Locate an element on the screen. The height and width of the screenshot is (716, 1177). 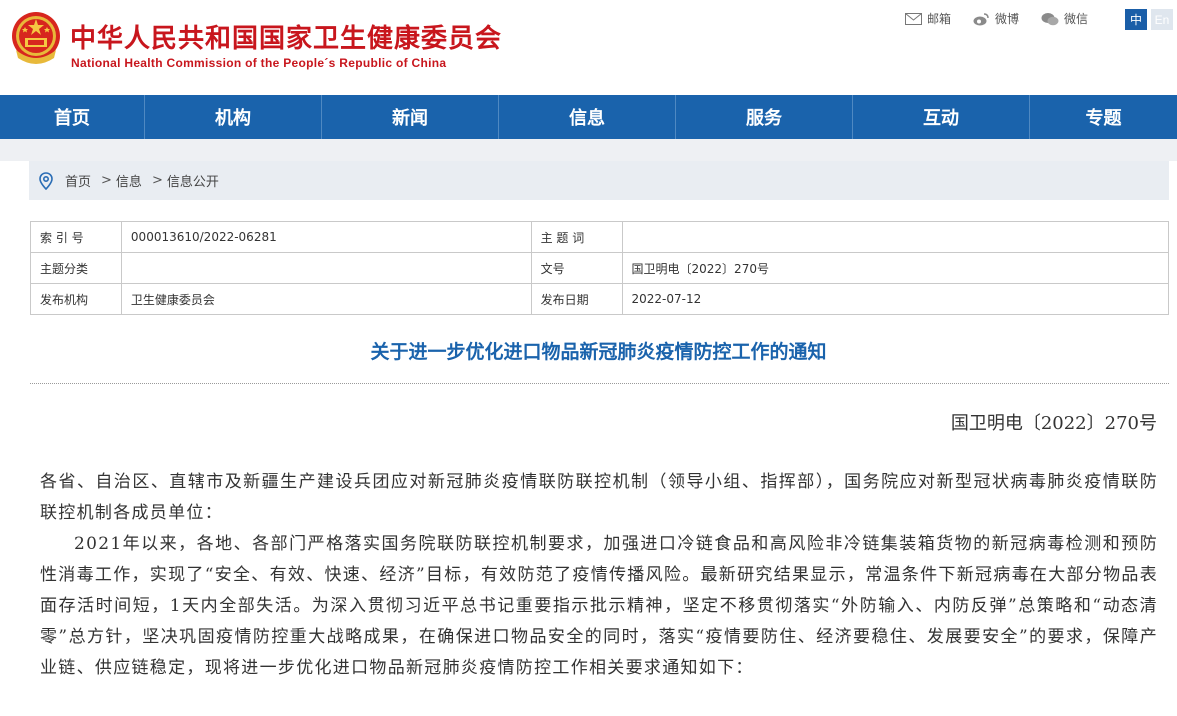
breadcrumb-public-info: 信息公开 is located at coordinates (193, 180).